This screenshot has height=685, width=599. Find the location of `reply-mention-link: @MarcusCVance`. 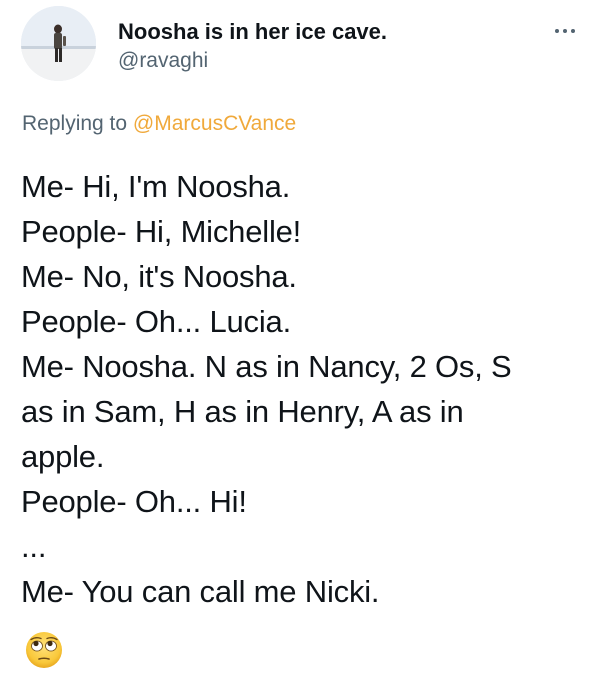

reply-mention-link: @MarcusCVance is located at coordinates (214, 123).